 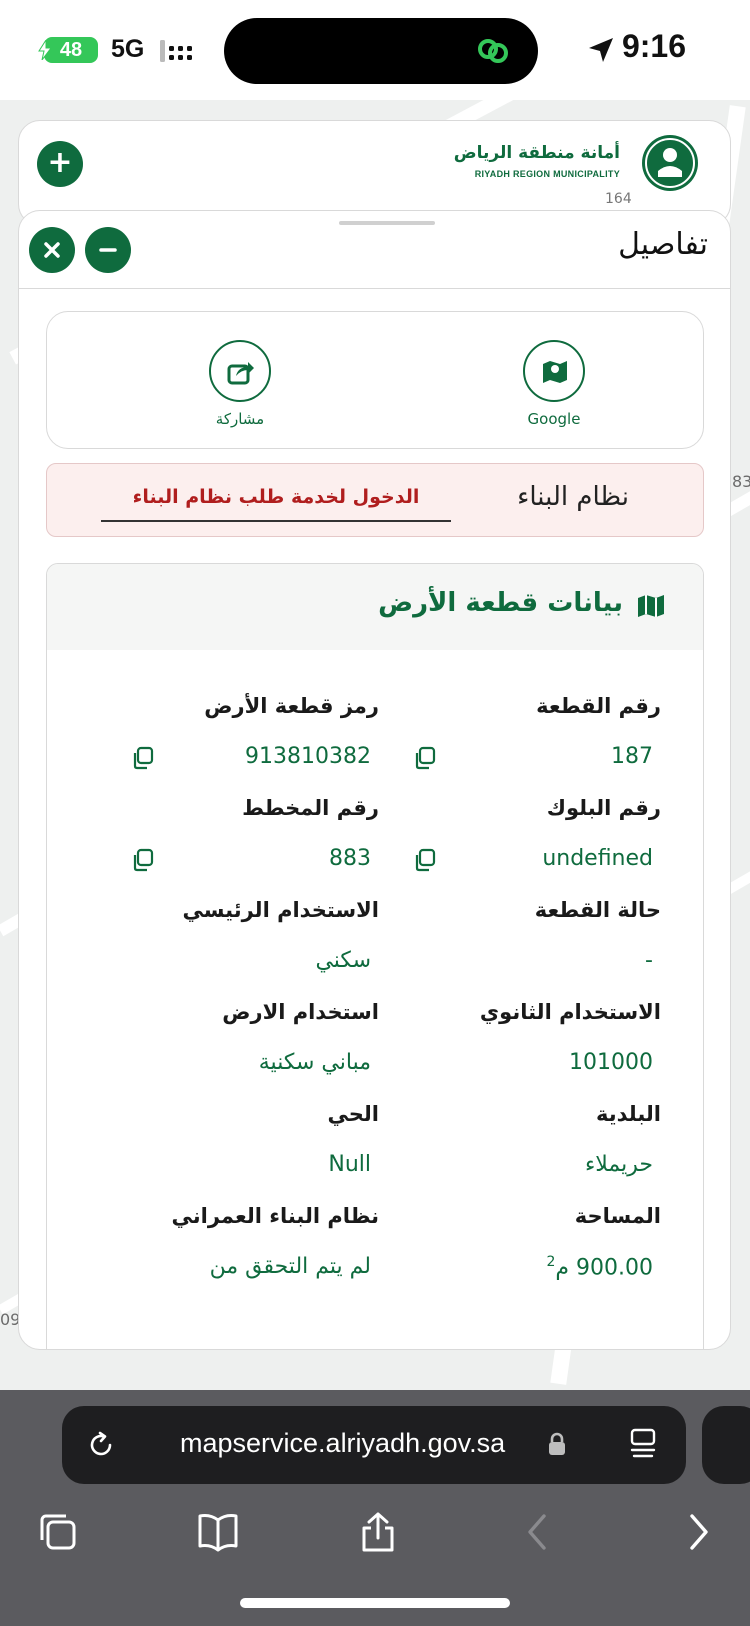 I want to click on building-system-title: نظام البناء, so click(x=573, y=497).